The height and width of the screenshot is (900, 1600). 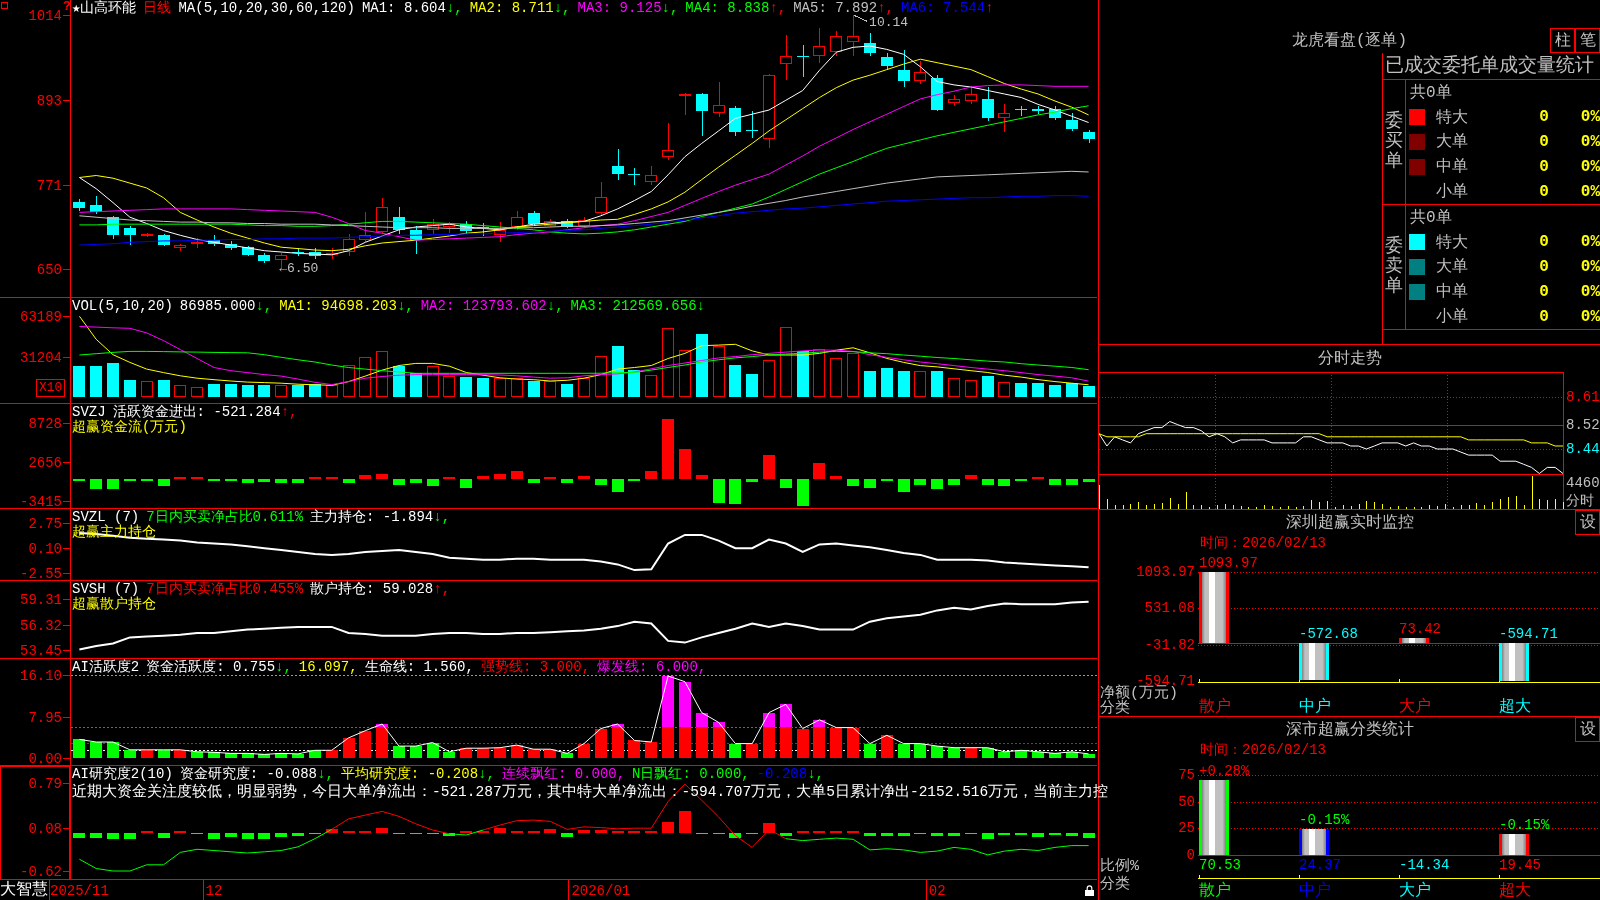 I want to click on order-total: 共0单, so click(x=1431, y=92).